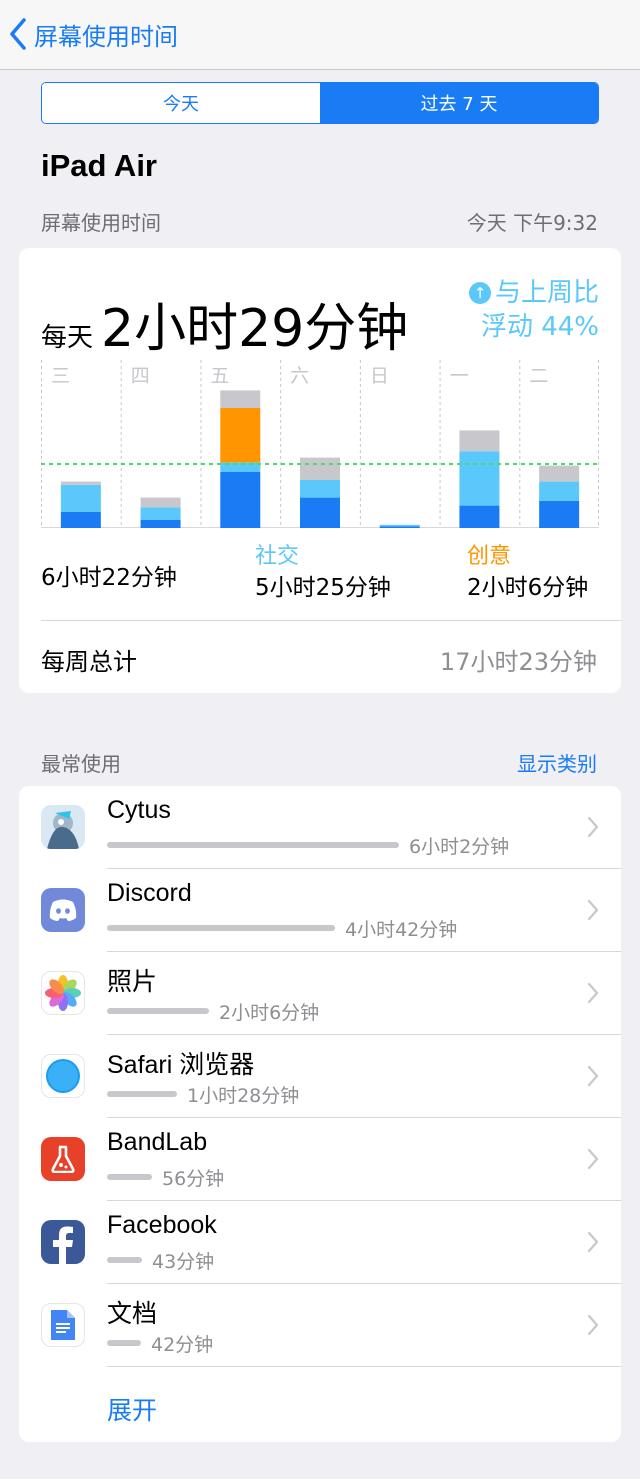 The image size is (640, 1479). Describe the element at coordinates (539, 327) in the screenshot. I see `comparison-line-2: 浮动 44%` at that location.